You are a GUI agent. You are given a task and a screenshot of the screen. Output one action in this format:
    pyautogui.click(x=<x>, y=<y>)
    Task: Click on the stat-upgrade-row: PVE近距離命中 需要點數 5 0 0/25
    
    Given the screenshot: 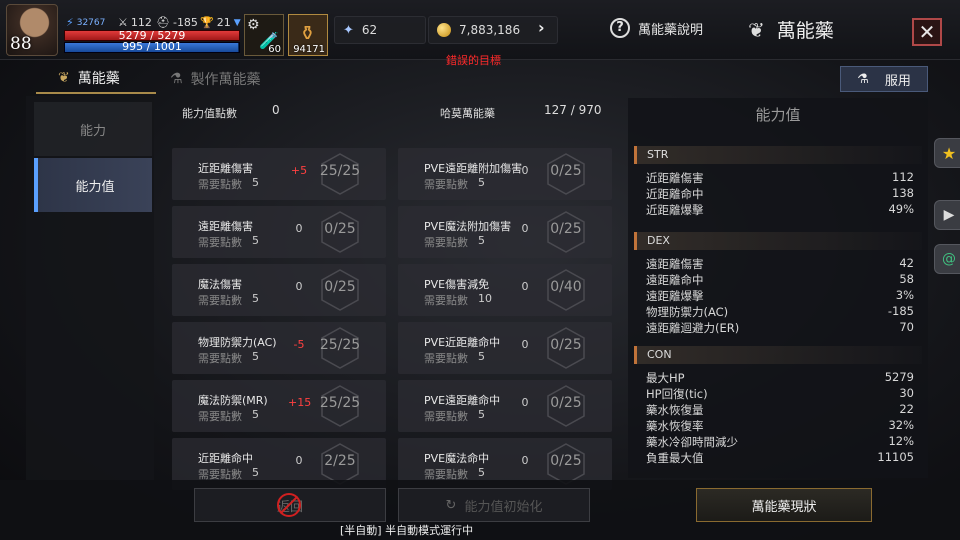 What is the action you would take?
    pyautogui.click(x=505, y=348)
    